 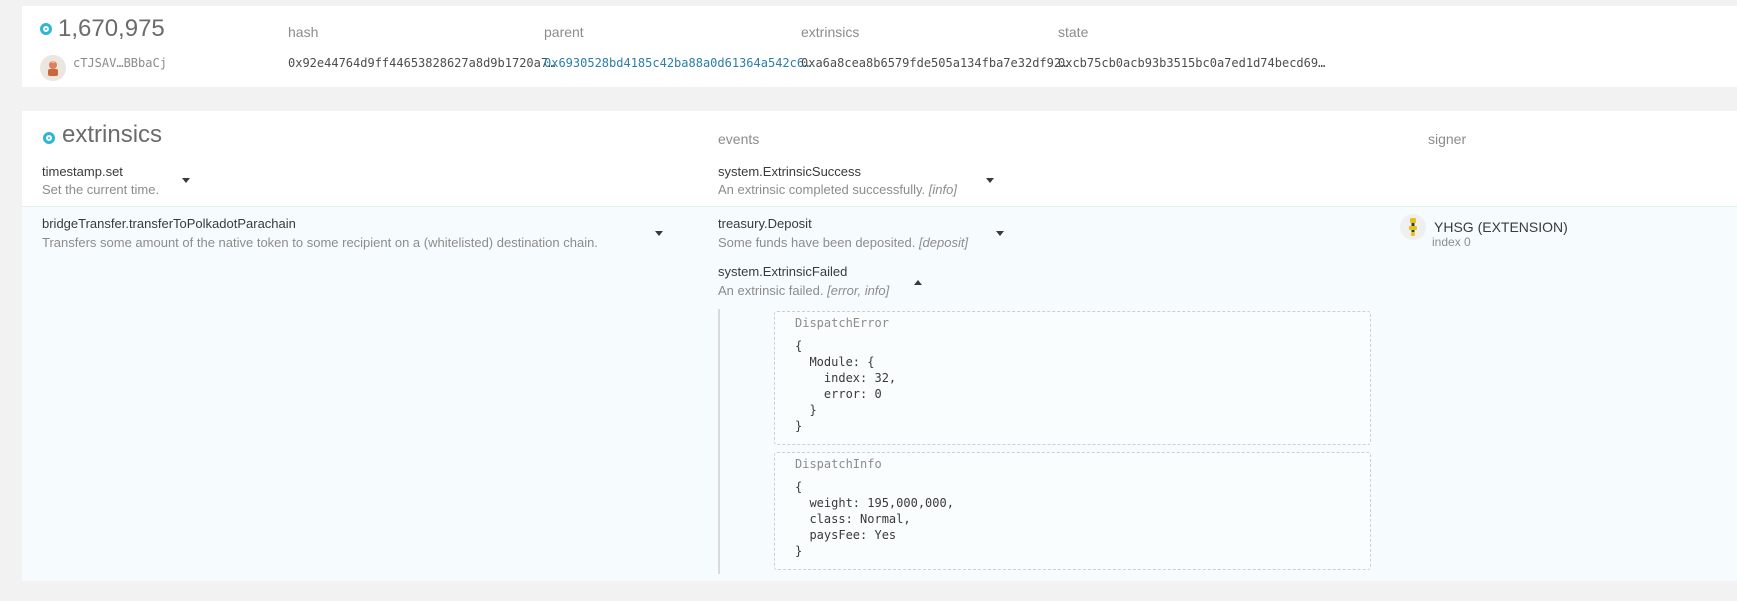 I want to click on signer-identicon-icon, so click(x=1413, y=227).